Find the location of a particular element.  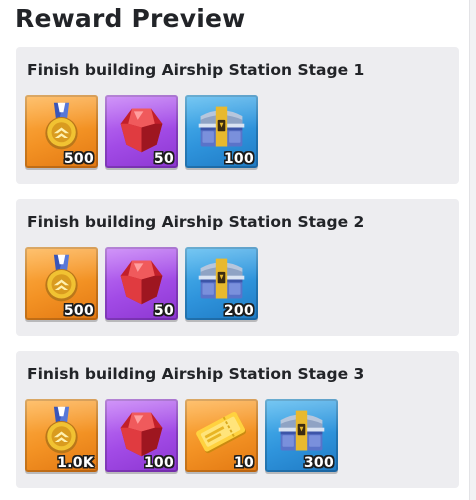

reward-chest: 300 is located at coordinates (301, 435).